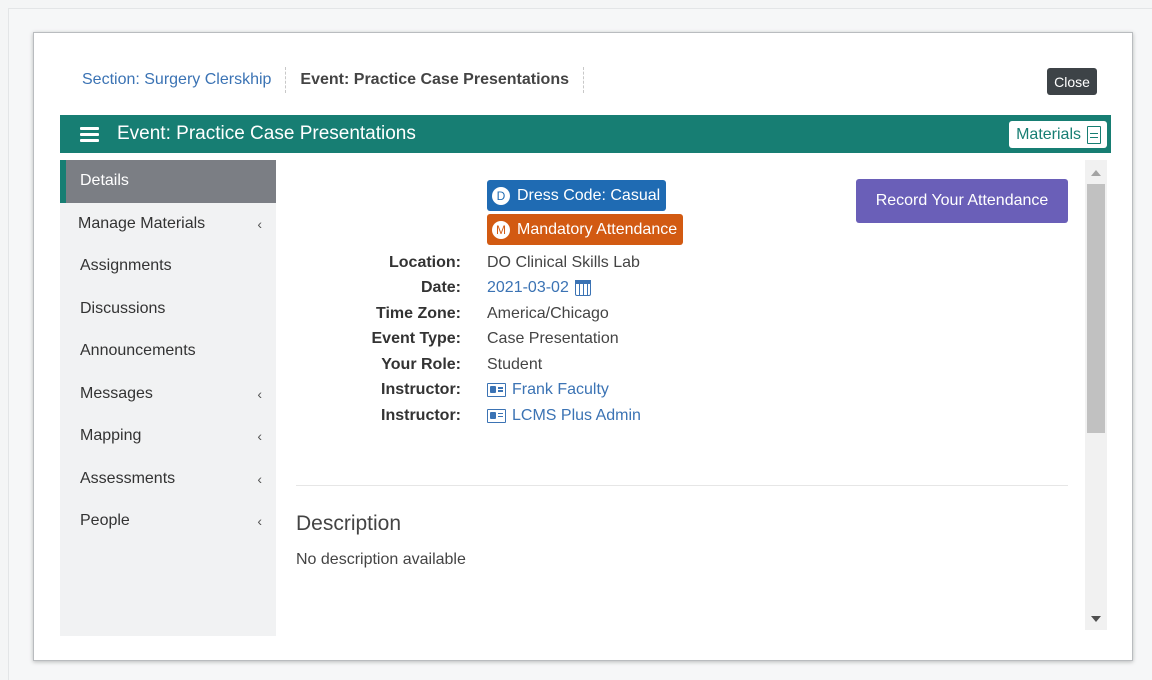 The image size is (1152, 680). I want to click on sidebar-item-label: Announcements, so click(138, 351).